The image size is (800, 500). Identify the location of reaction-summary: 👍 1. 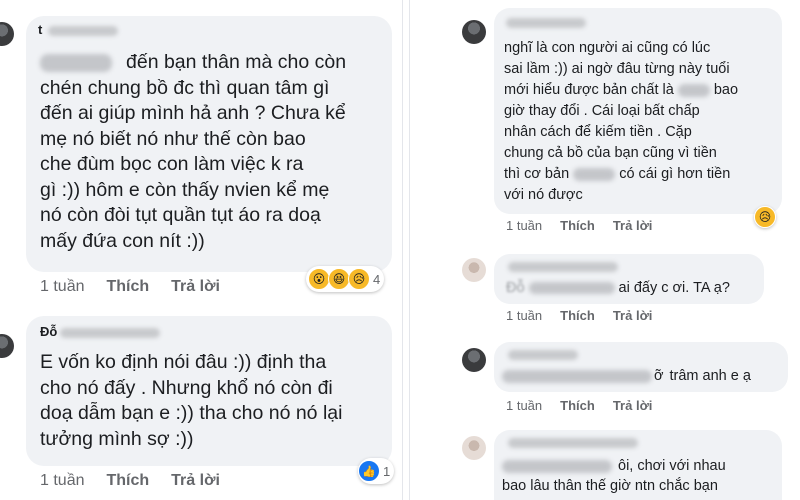
(376, 471).